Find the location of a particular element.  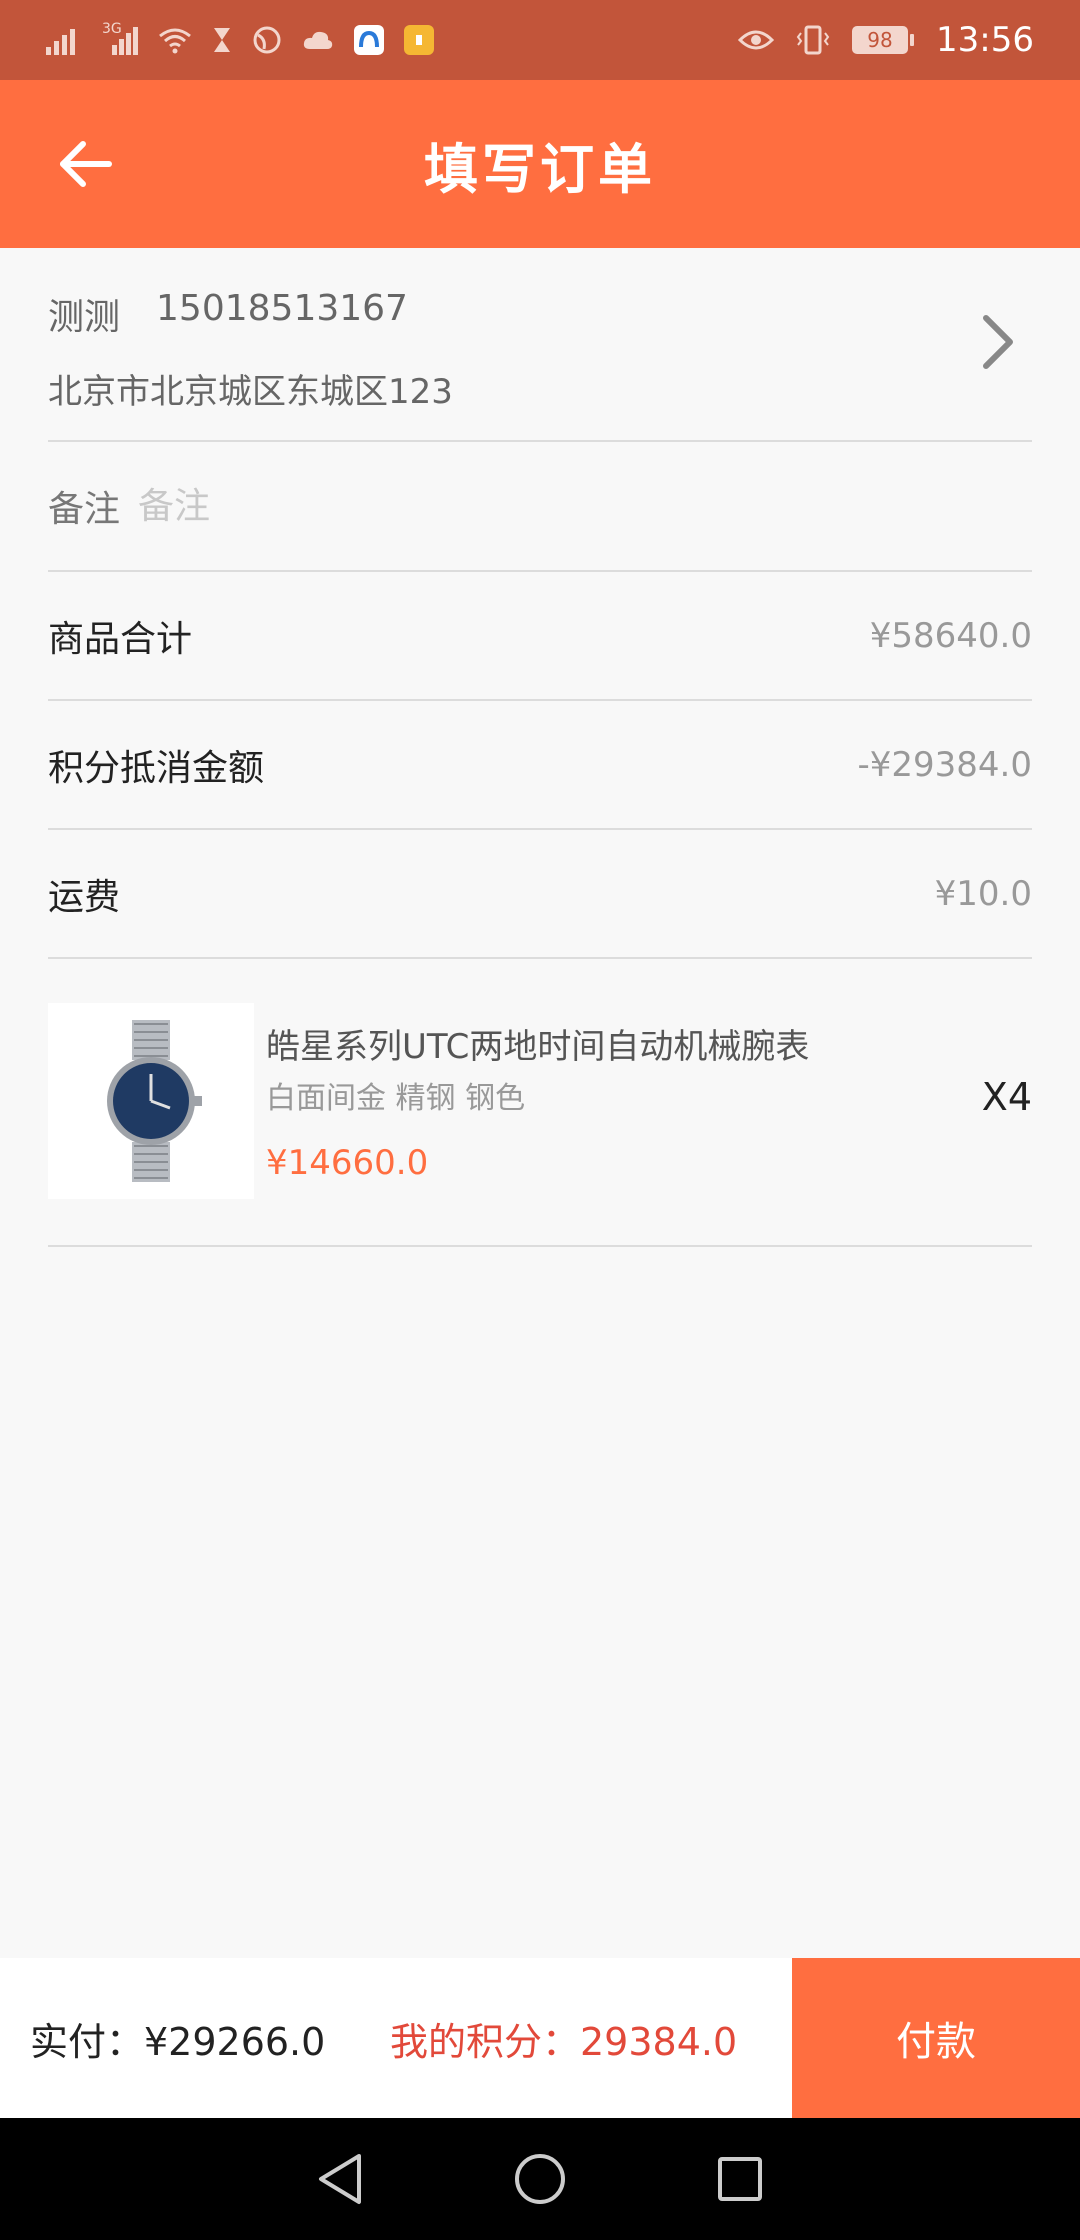

system-nav-bar is located at coordinates (540, 2179).